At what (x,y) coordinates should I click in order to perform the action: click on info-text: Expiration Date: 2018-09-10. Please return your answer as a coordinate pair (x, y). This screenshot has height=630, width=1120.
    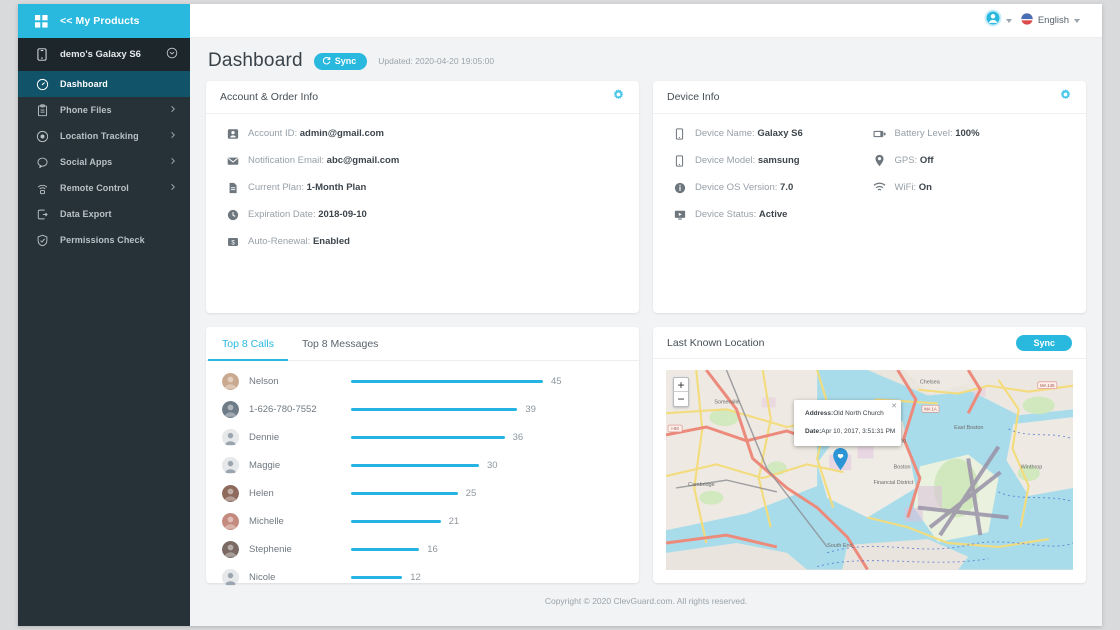
    Looking at the image, I should click on (307, 214).